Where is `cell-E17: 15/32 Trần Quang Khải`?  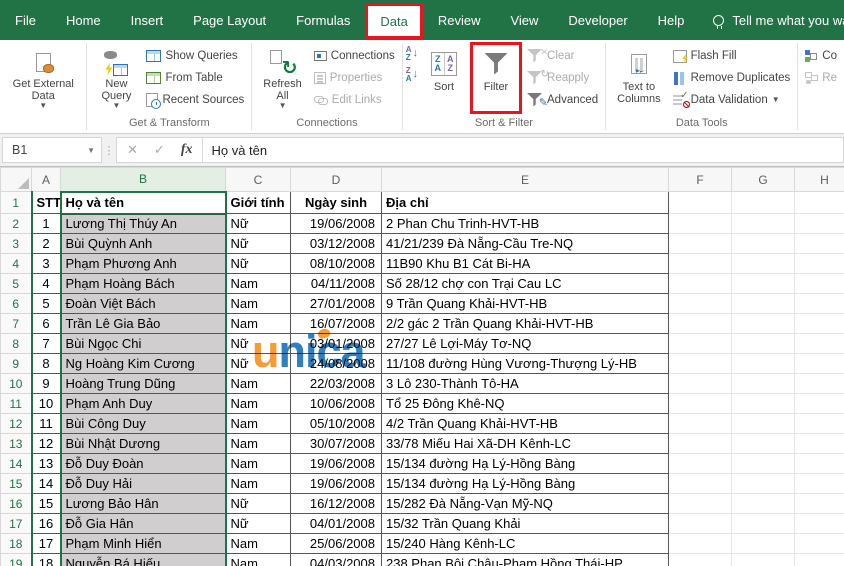
cell-E17: 15/32 Trần Quang Khải is located at coordinates (525, 523).